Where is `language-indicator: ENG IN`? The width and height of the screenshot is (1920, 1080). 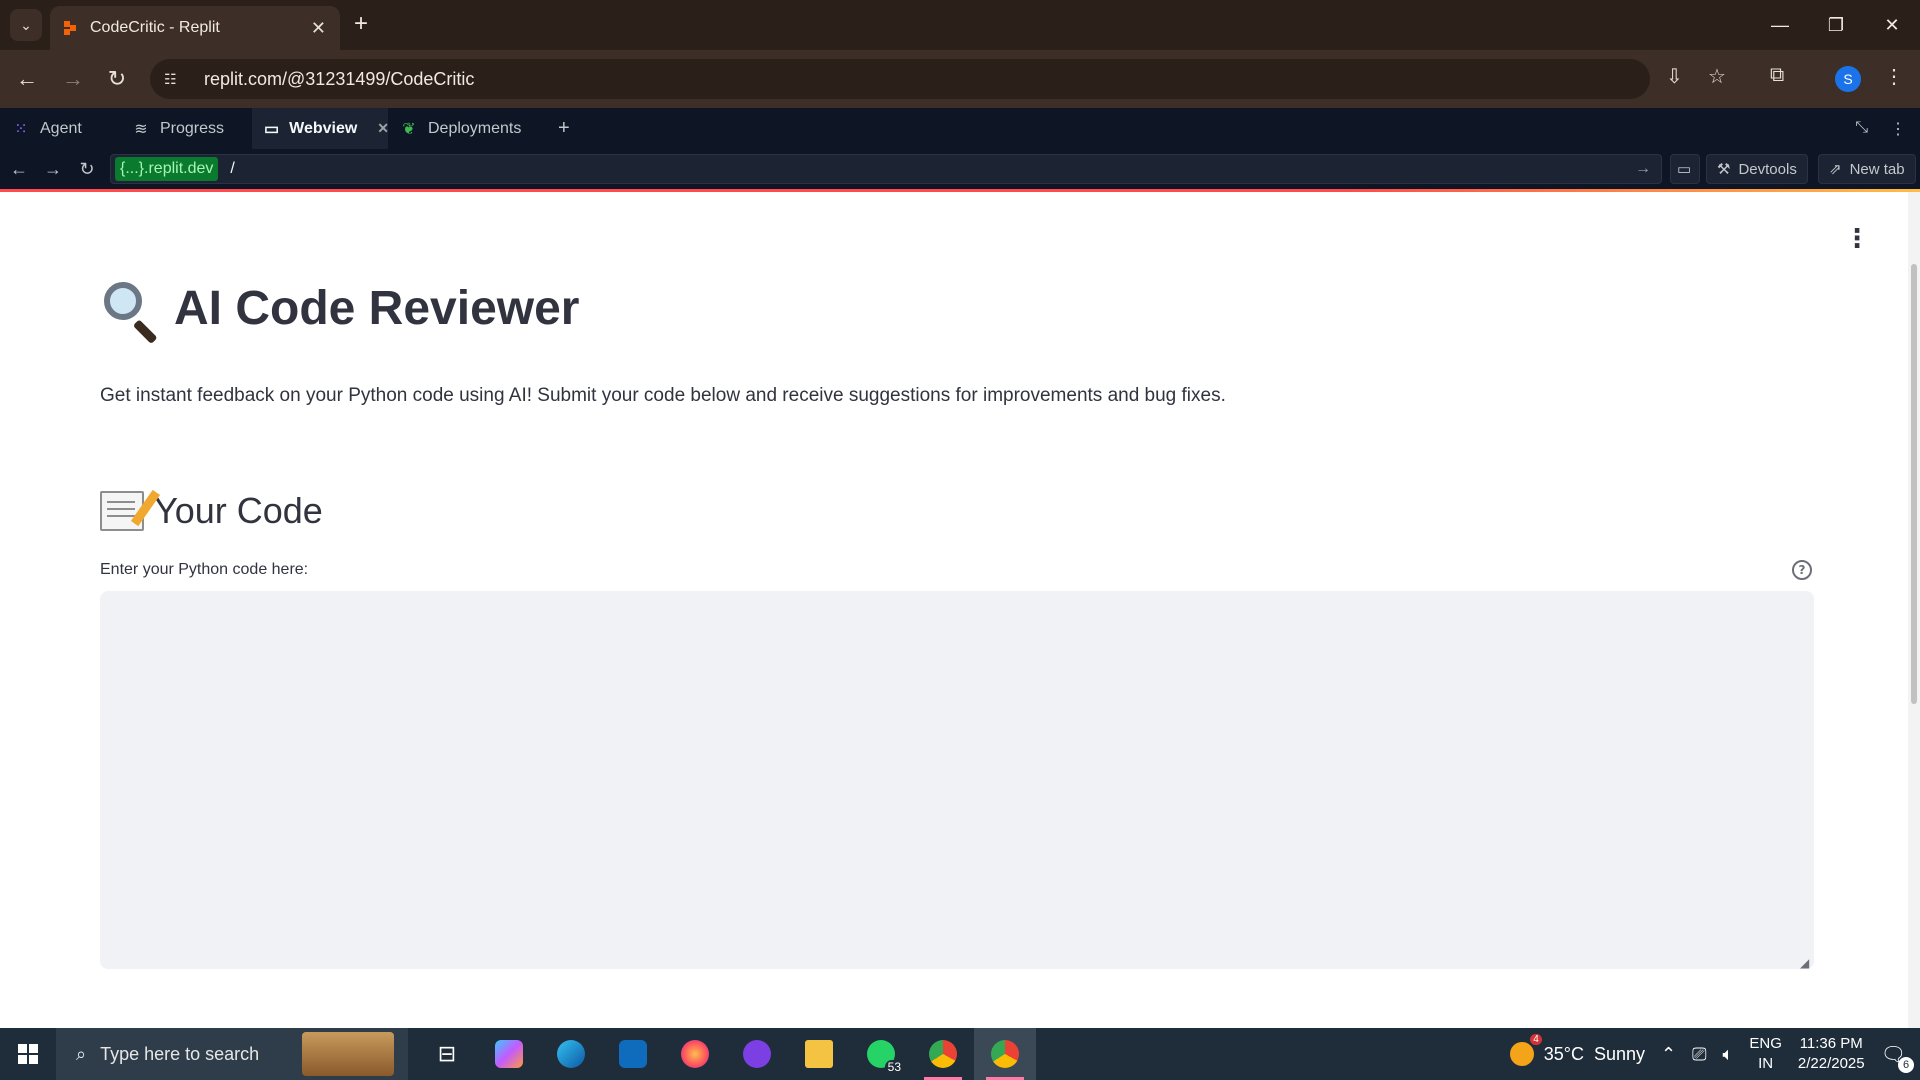 language-indicator: ENG IN is located at coordinates (1765, 1054).